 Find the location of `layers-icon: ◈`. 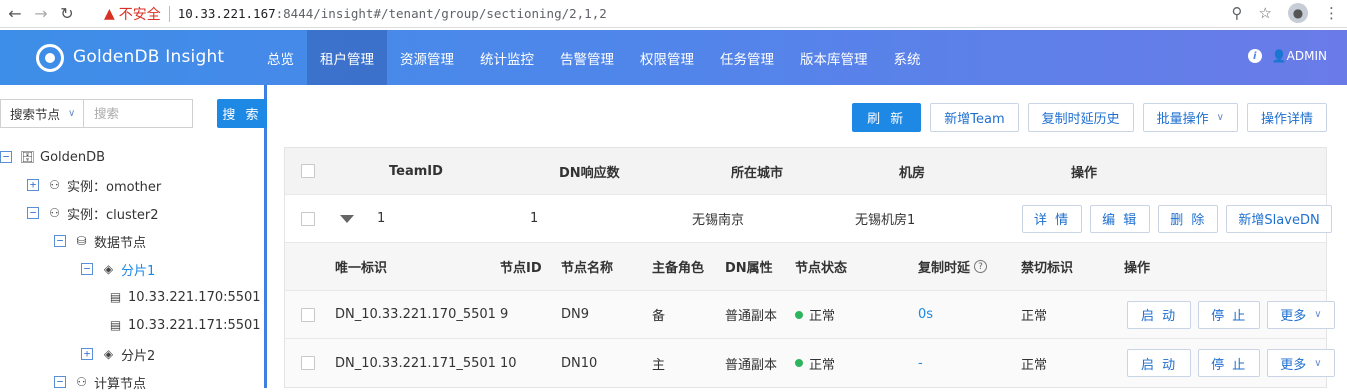

layers-icon: ◈ is located at coordinates (108, 354).